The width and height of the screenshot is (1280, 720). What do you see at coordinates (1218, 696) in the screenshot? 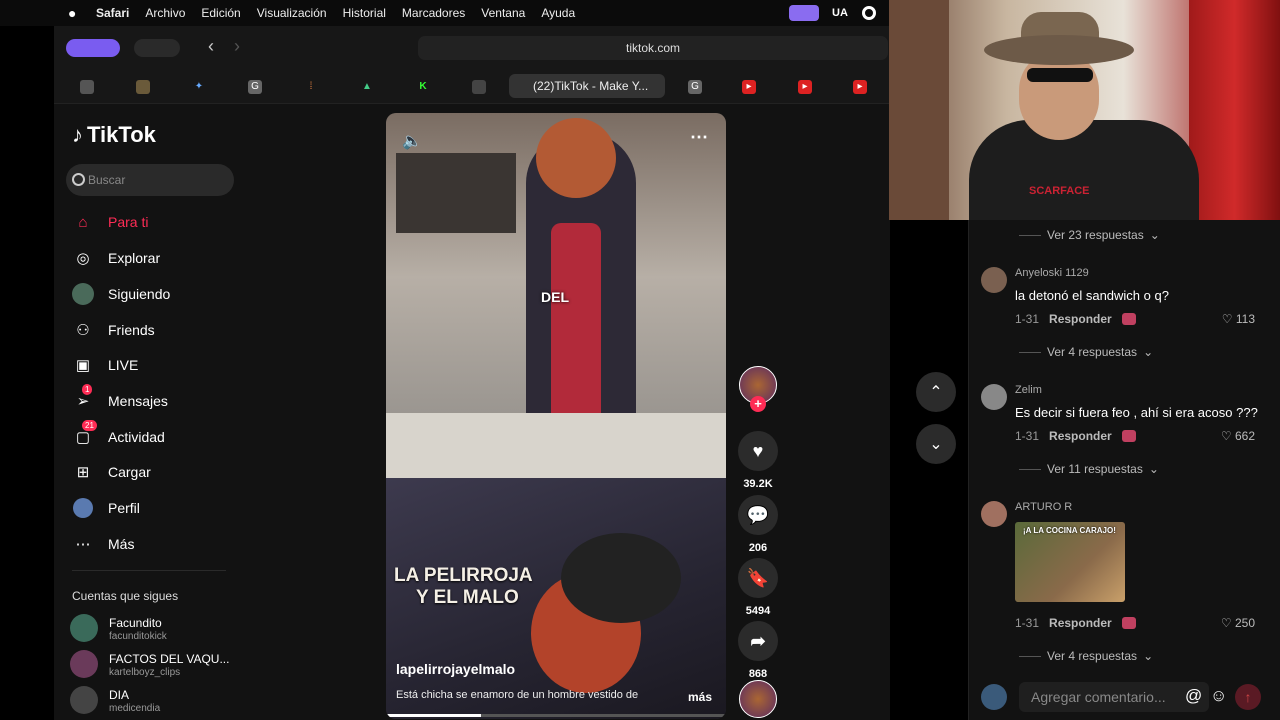
I see `emoji-icon: ☺` at bounding box center [1218, 696].